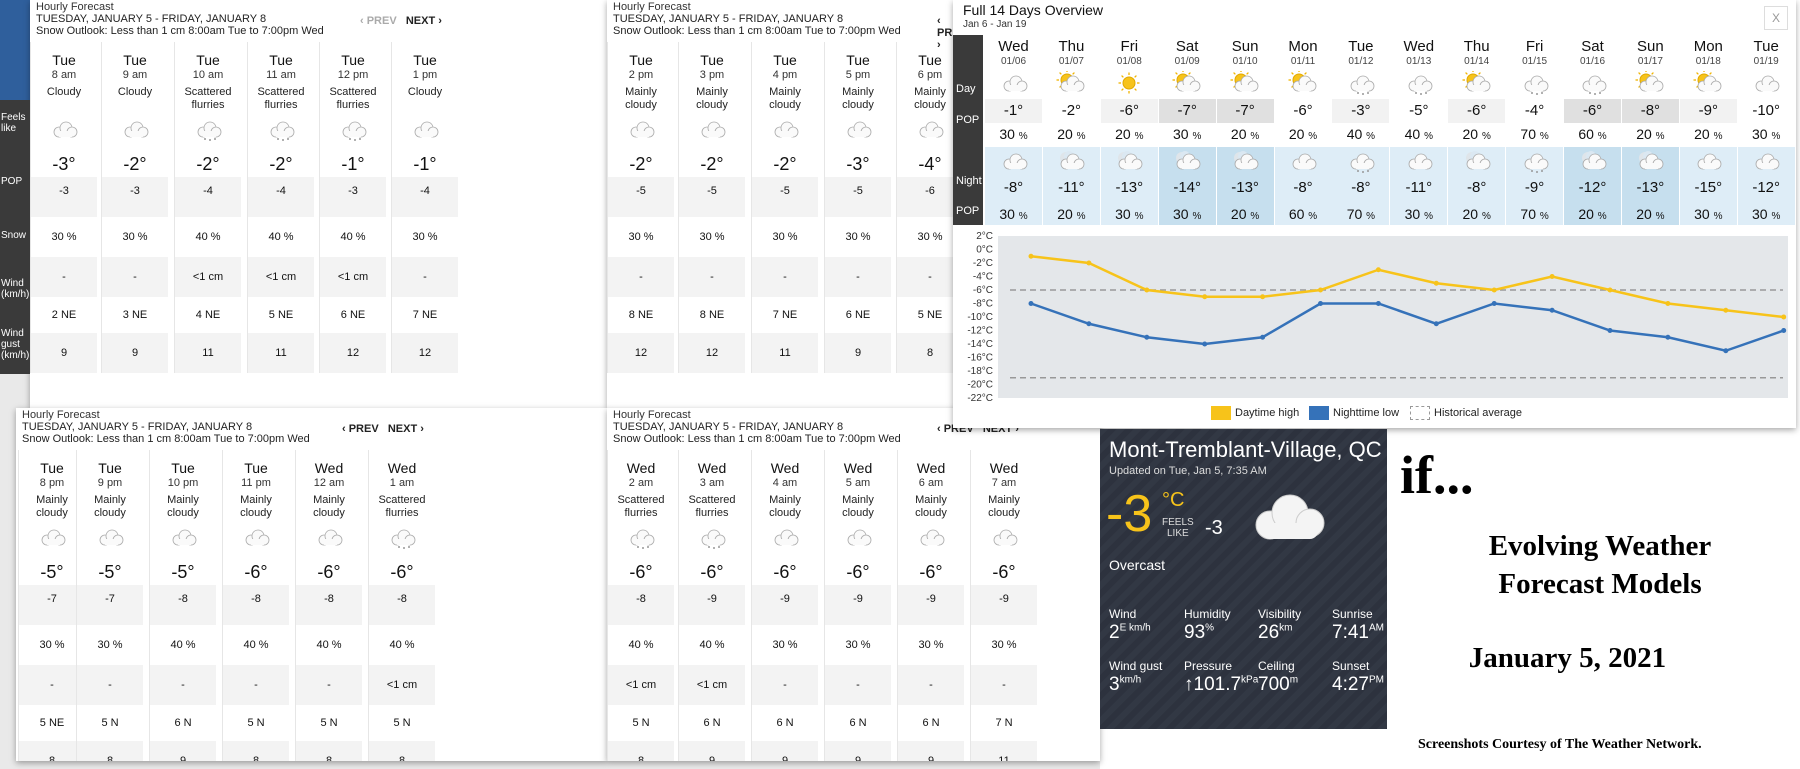  What do you see at coordinates (785, 164) in the screenshot?
I see `hour-temp: -2°` at bounding box center [785, 164].